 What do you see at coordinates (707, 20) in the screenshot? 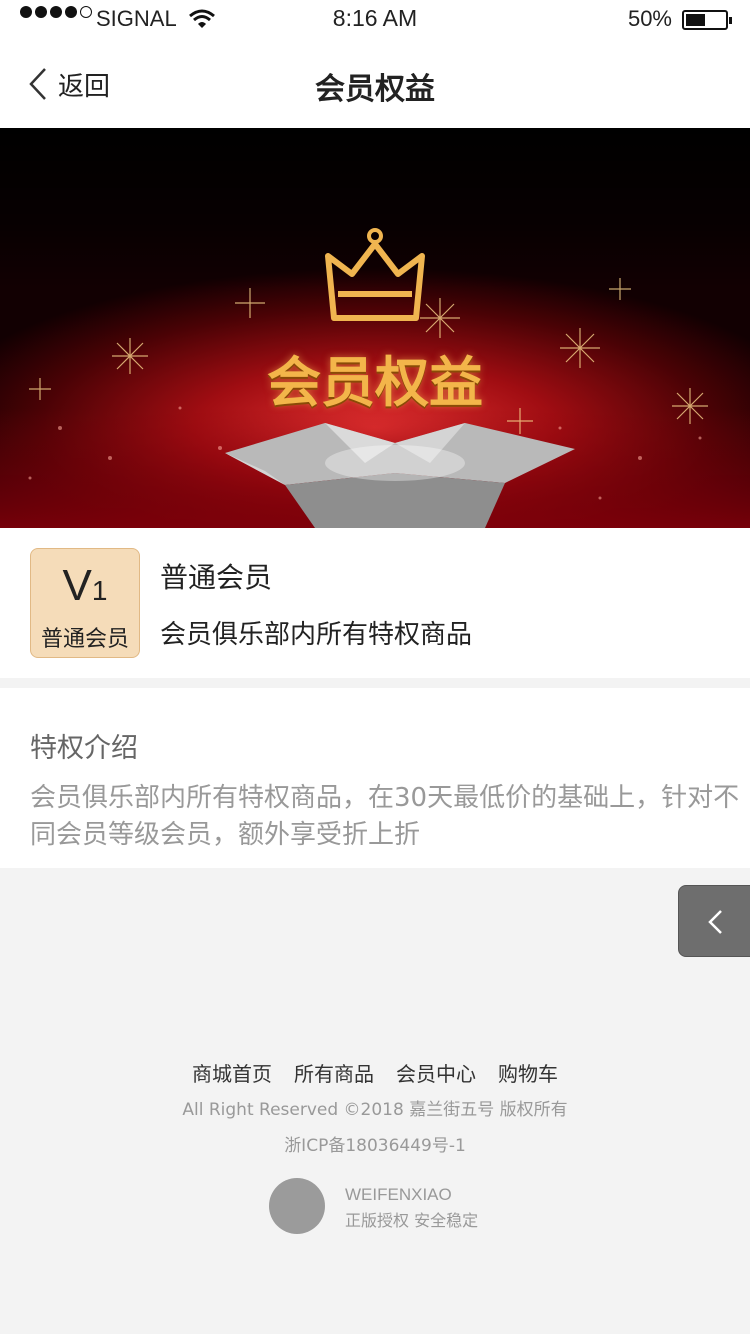
I see `battery-icon` at bounding box center [707, 20].